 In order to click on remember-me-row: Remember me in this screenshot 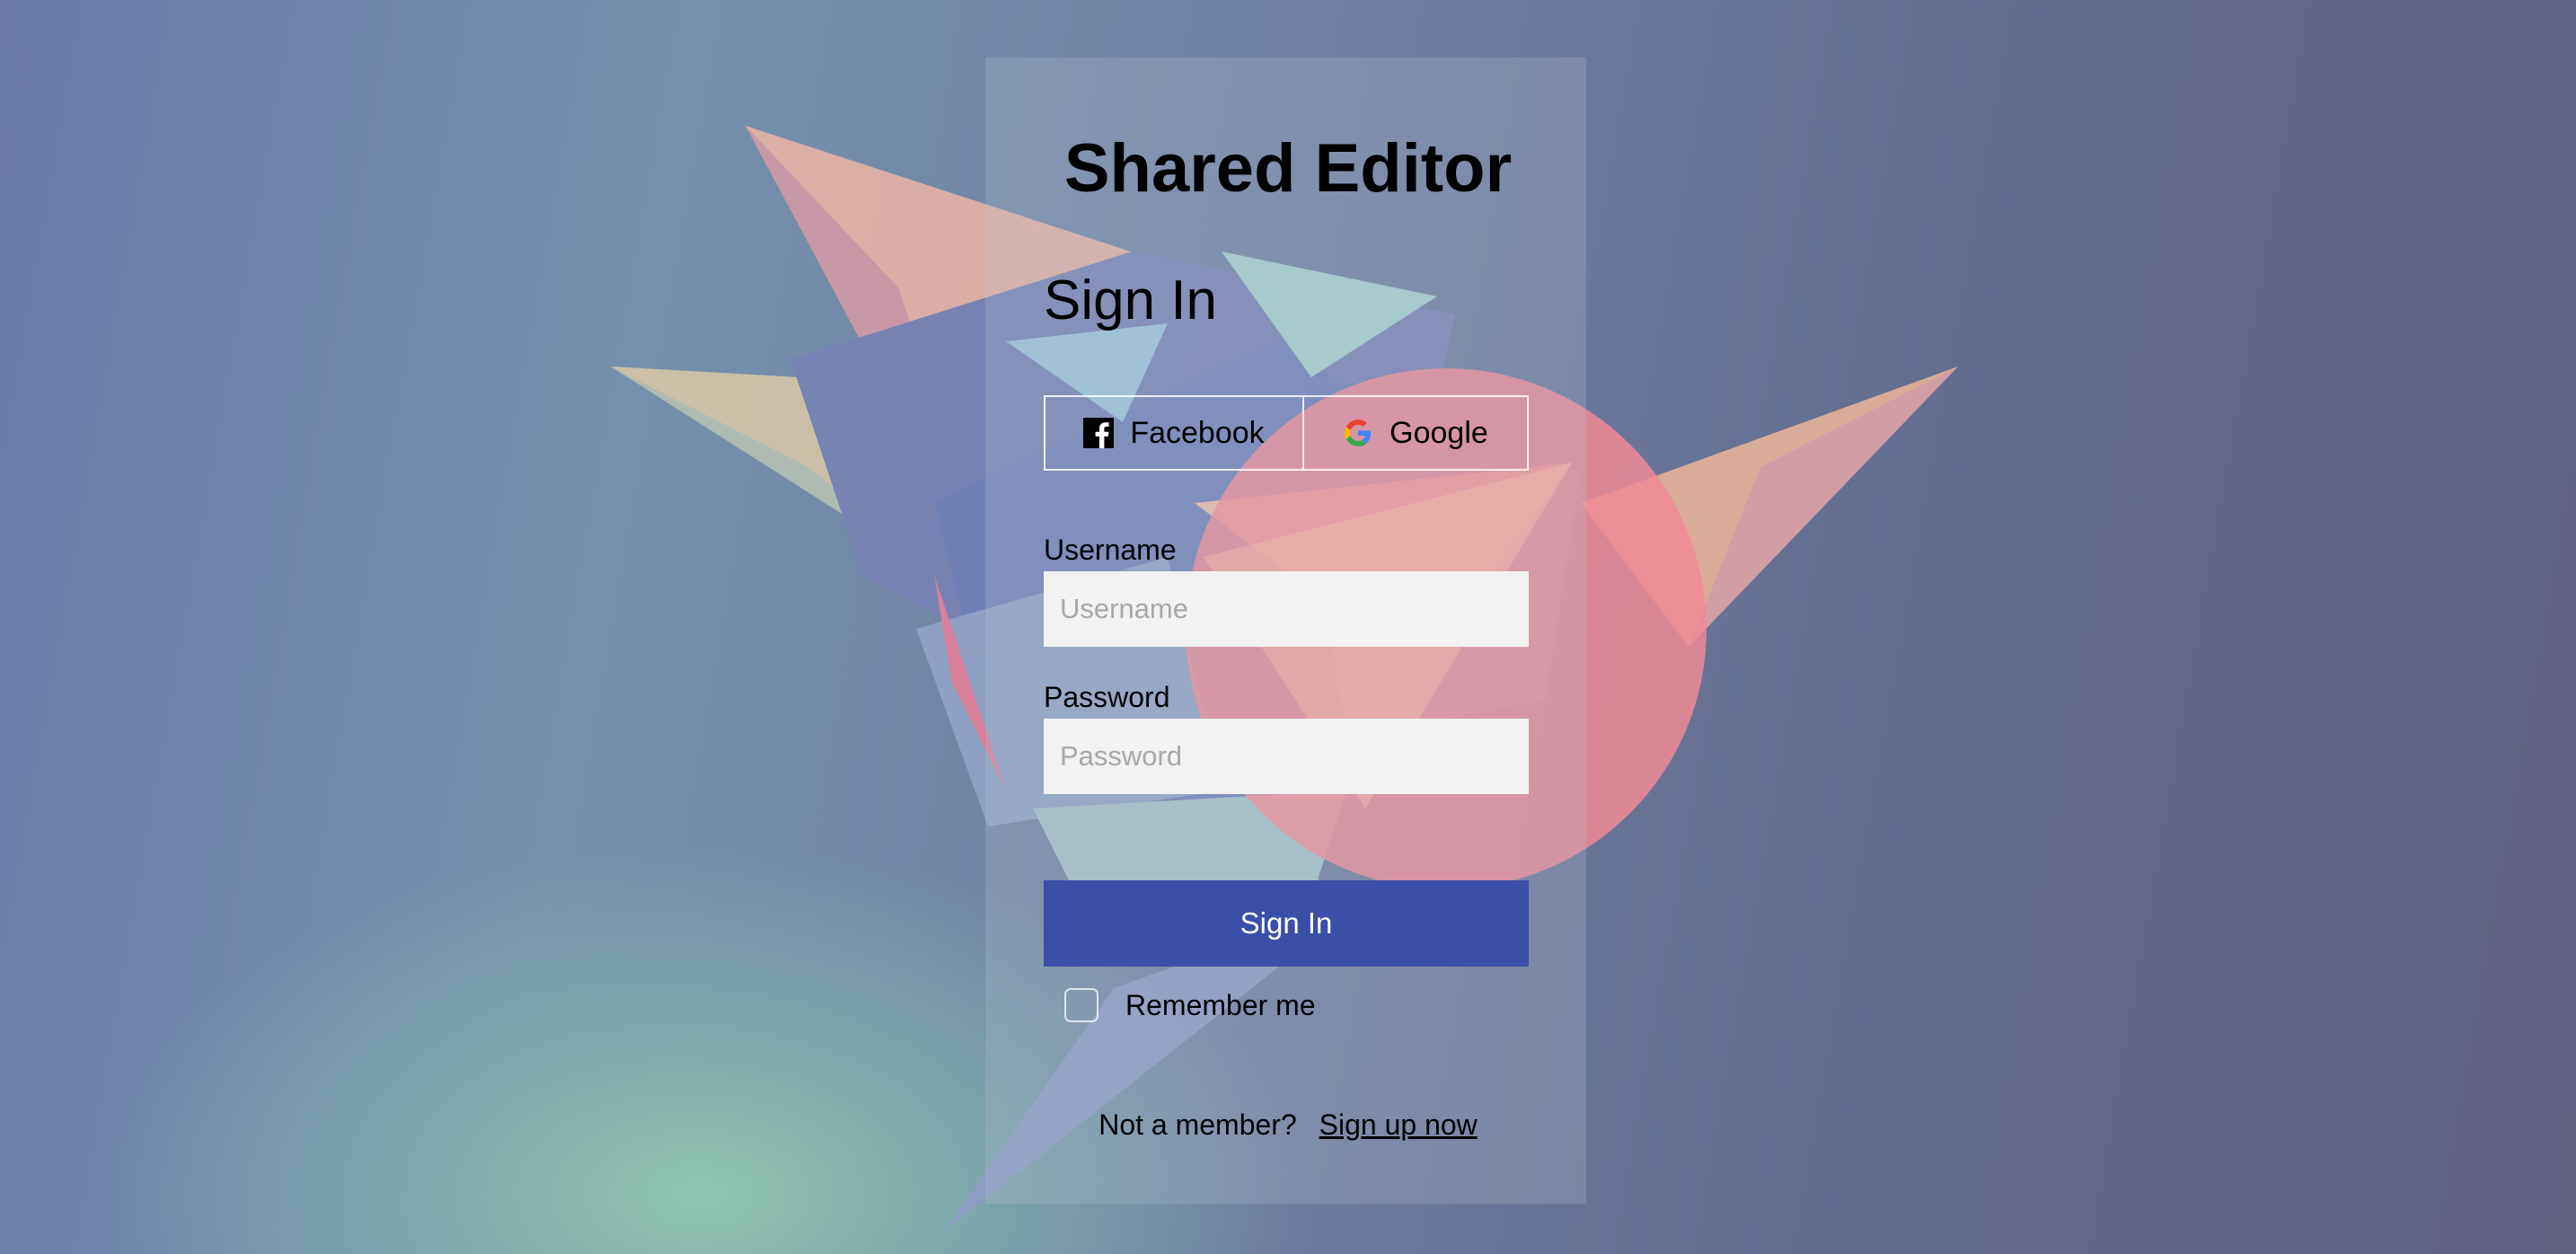, I will do `click(1190, 1005)`.